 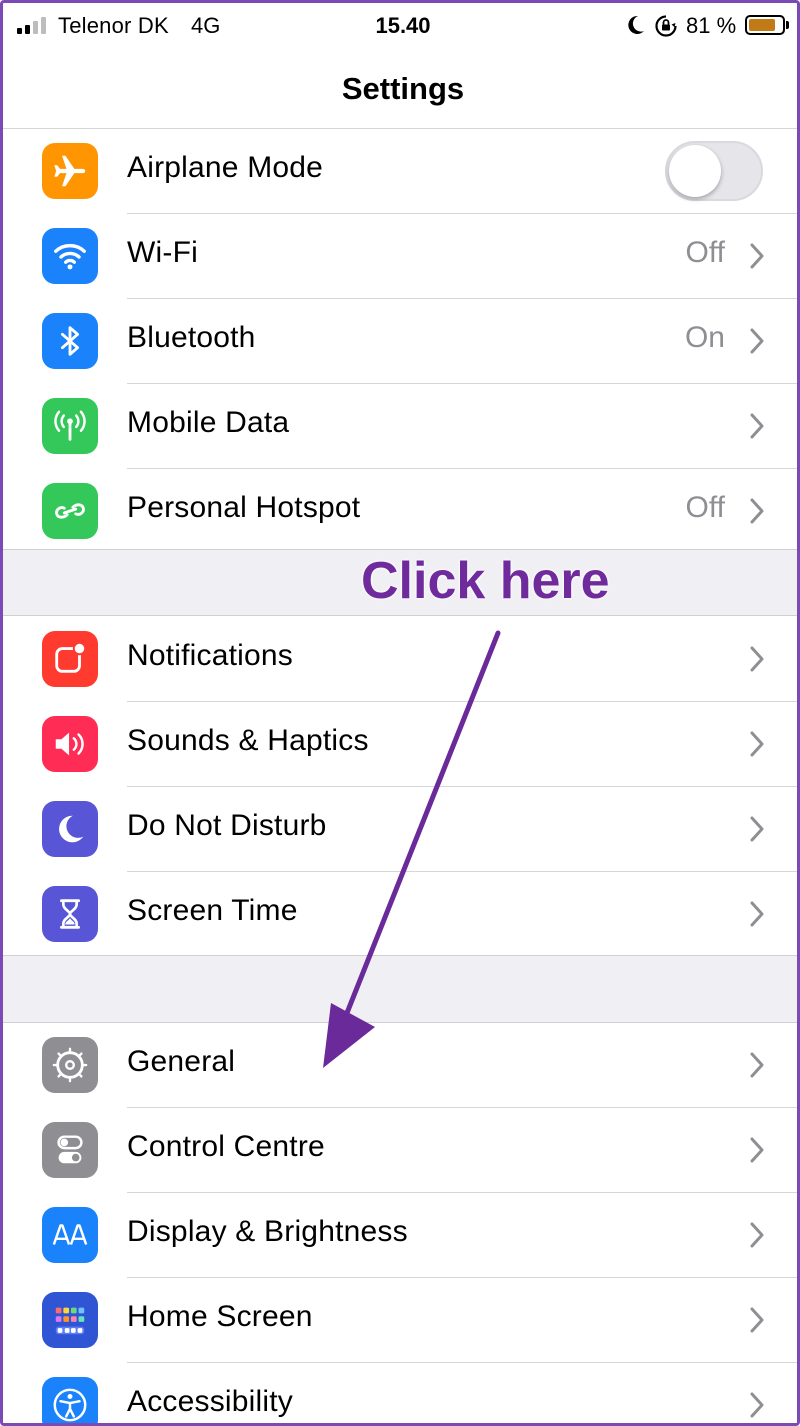 I want to click on switches-icon, so click(x=70, y=1150).